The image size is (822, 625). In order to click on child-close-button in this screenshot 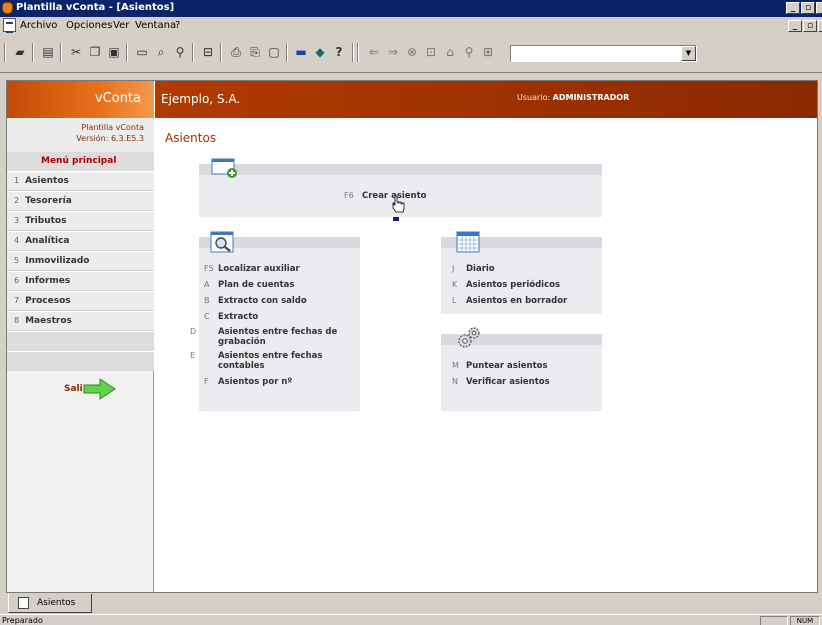, I will do `click(820, 26)`.